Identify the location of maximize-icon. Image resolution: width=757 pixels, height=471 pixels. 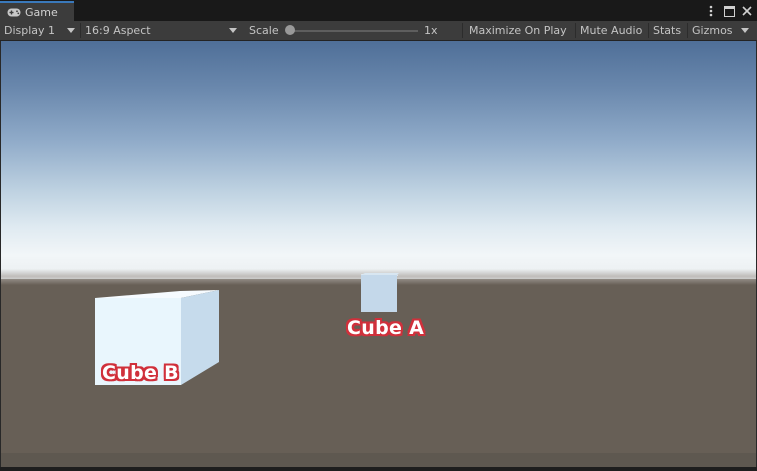
(729, 11).